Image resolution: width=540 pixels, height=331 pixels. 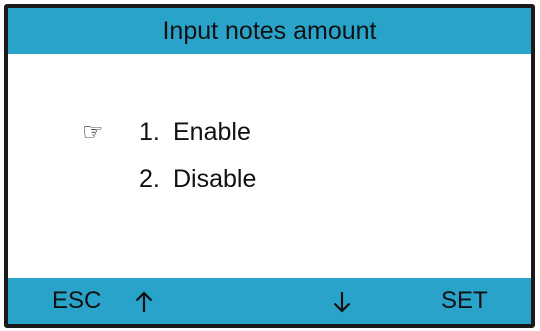 I want to click on page-title: Input notes amount, so click(x=269, y=31).